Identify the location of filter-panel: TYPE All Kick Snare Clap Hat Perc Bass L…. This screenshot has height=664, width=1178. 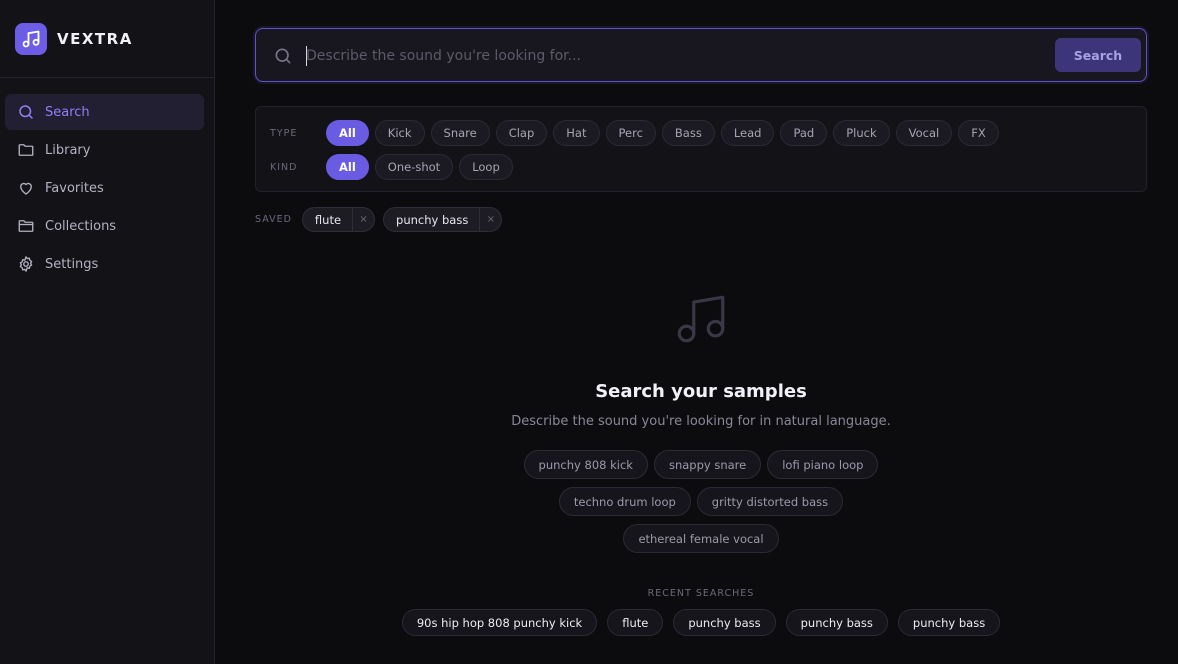
(701, 149).